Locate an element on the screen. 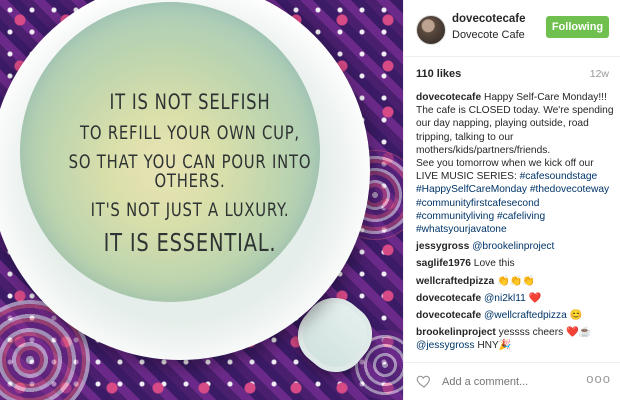  comment-item: dovecotecafe @ni2kl11 ❤️ is located at coordinates (516, 298).